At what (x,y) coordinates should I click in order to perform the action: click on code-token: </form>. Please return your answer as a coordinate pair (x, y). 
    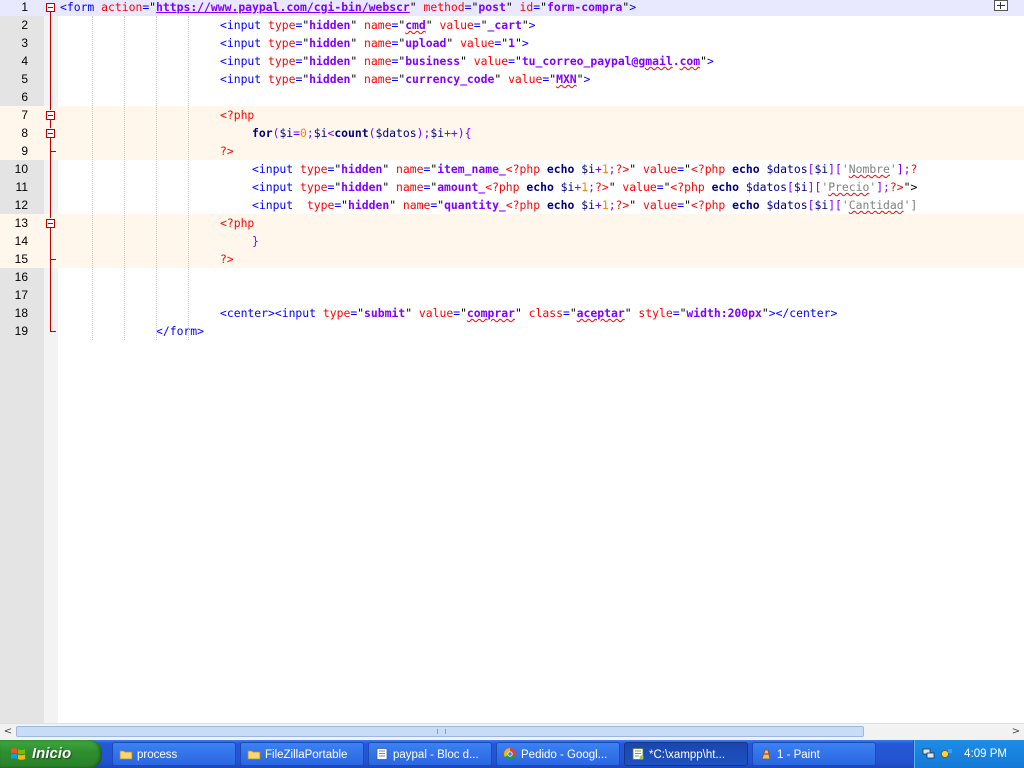
    Looking at the image, I should click on (180, 331).